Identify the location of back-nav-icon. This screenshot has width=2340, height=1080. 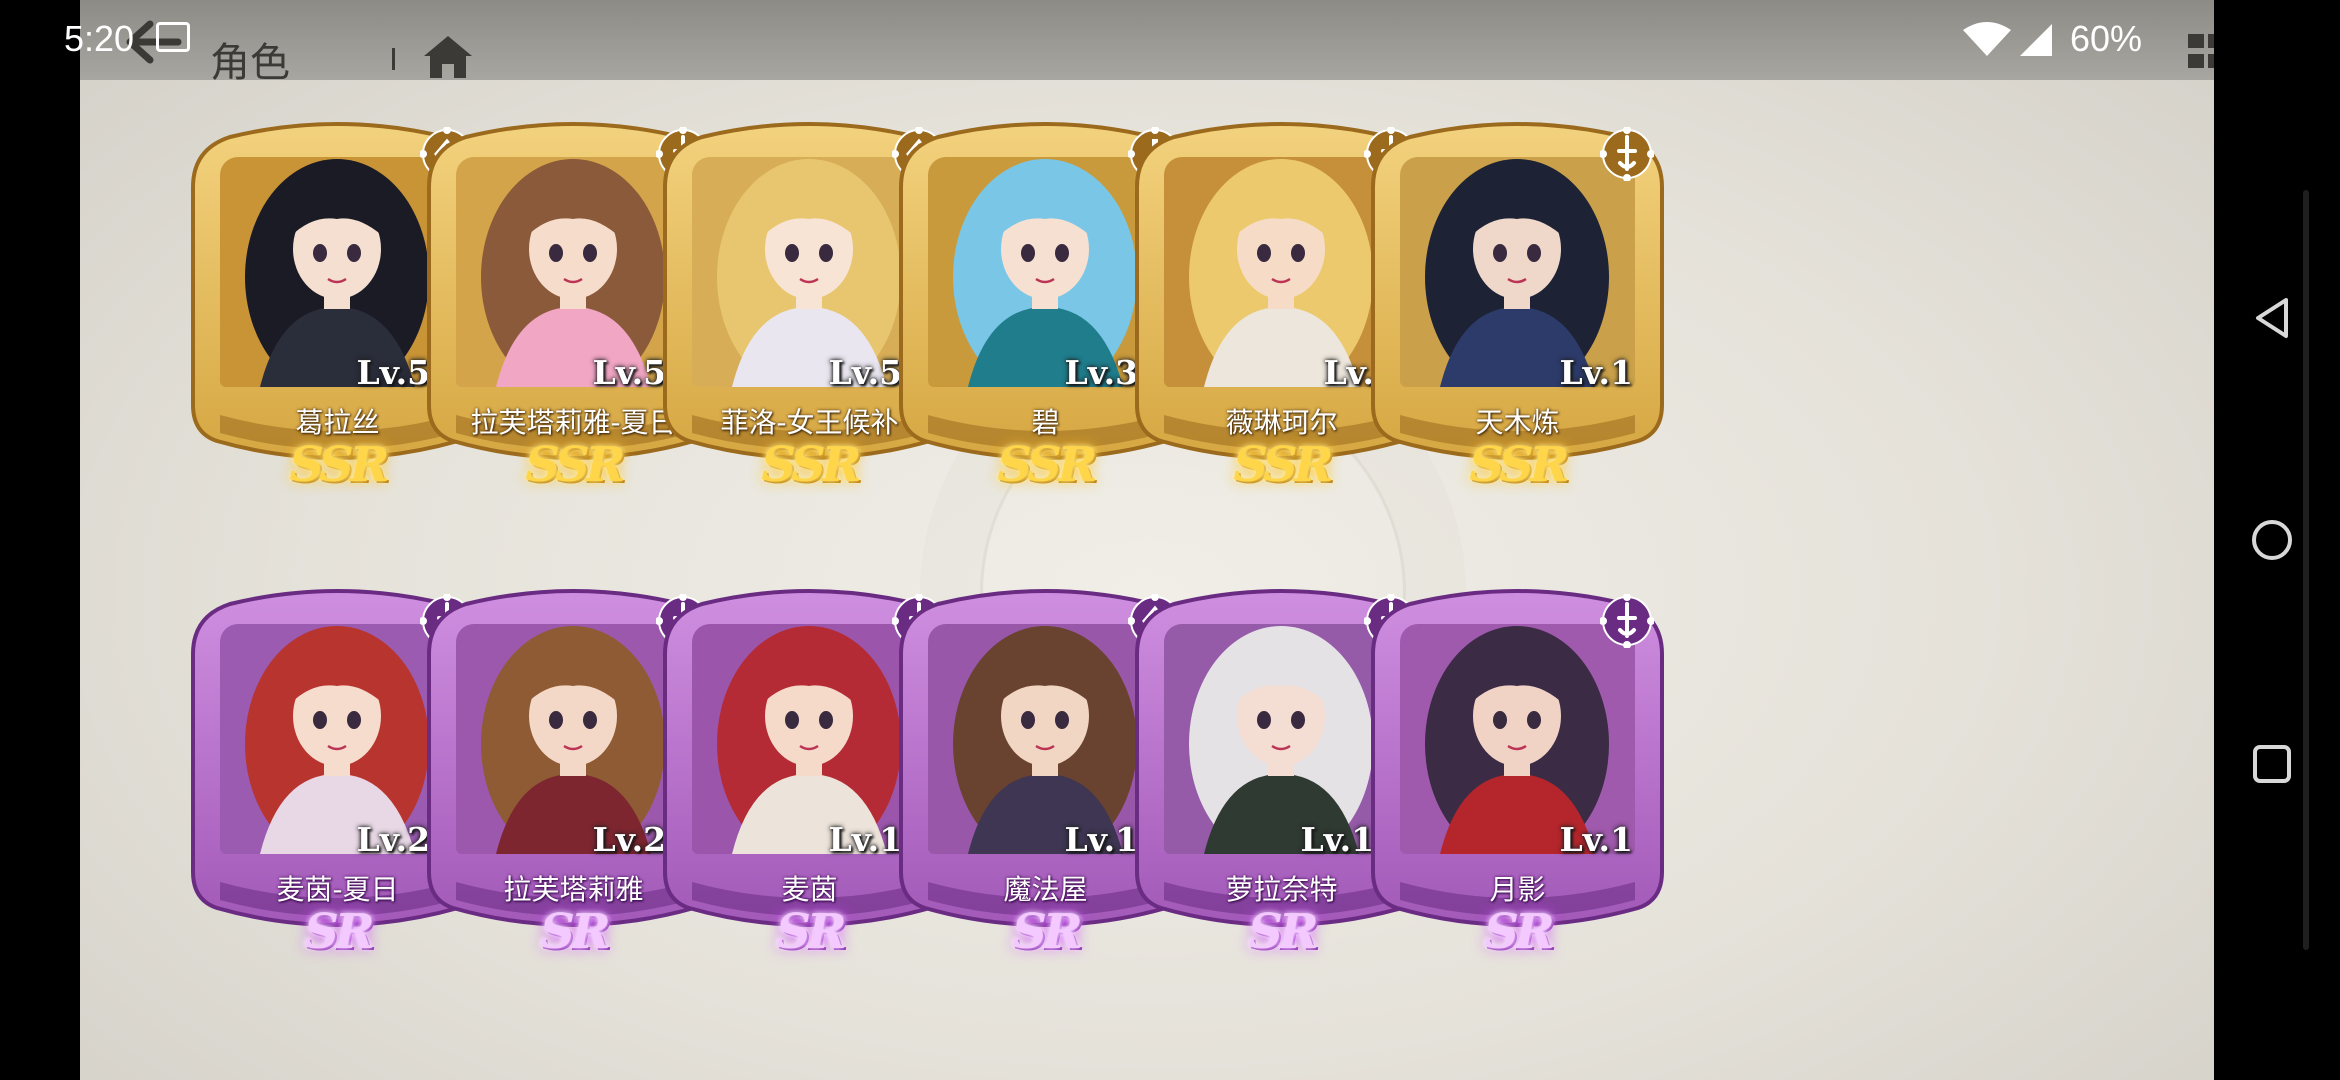
(2272, 318).